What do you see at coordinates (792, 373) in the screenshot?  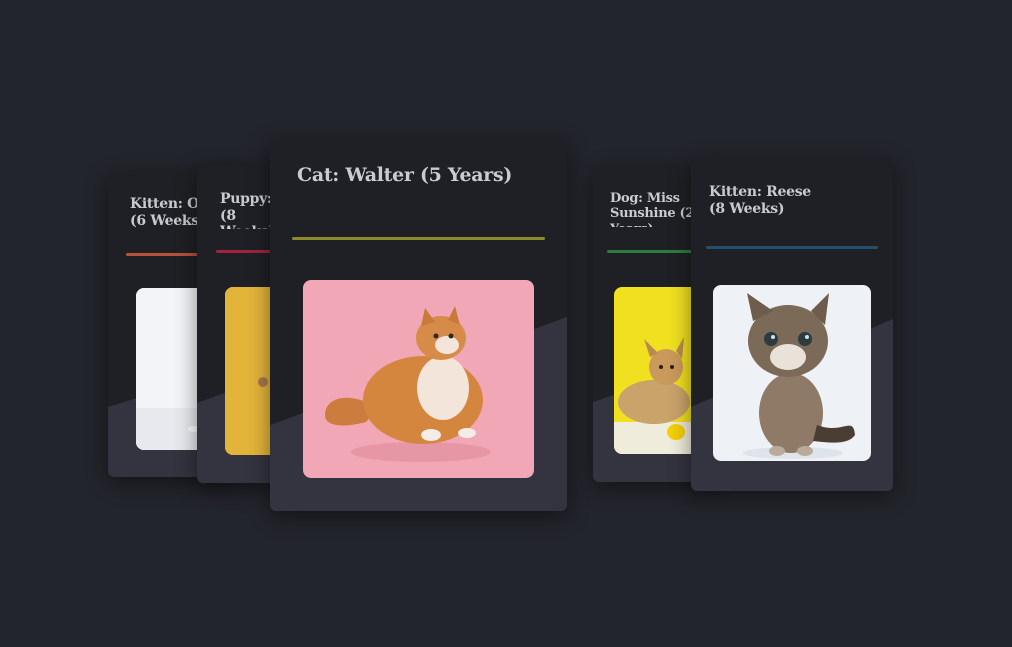 I see `kitten-photo` at bounding box center [792, 373].